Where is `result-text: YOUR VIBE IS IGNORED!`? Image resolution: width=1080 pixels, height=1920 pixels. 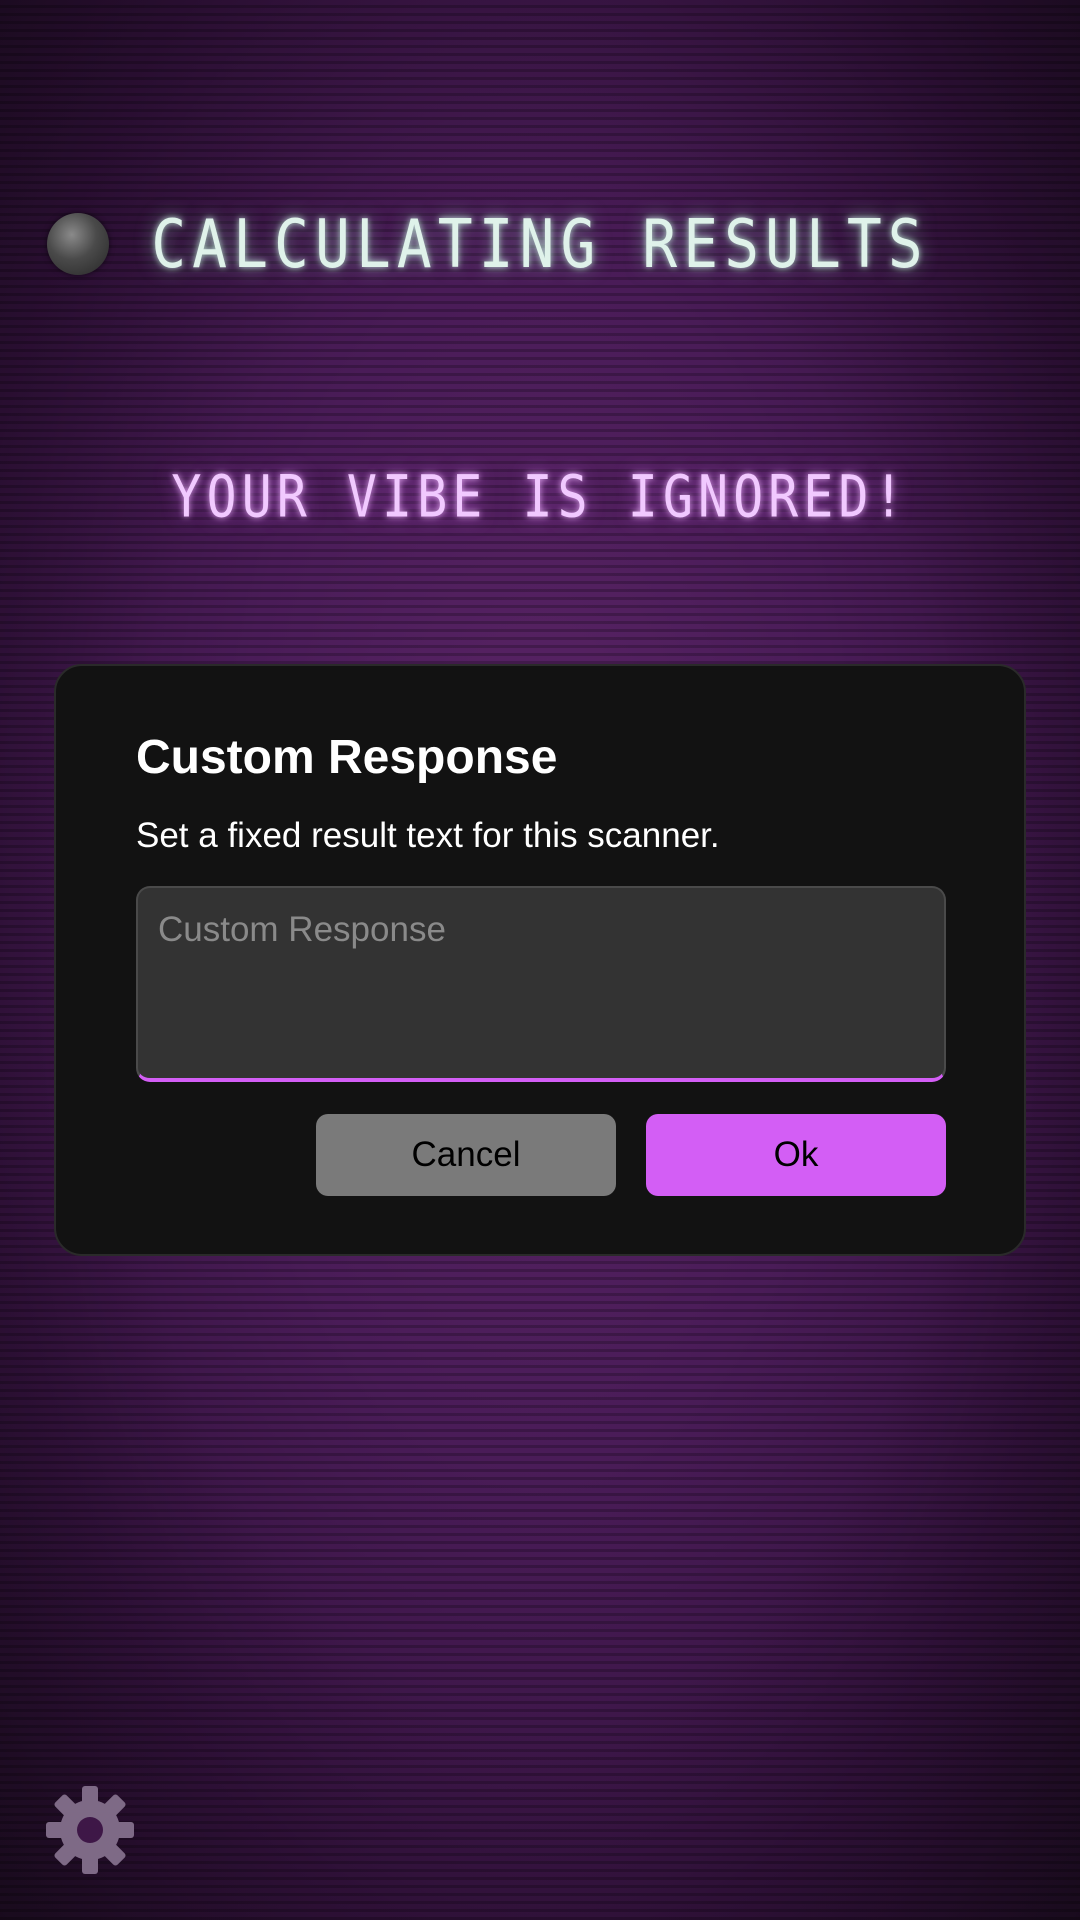
result-text: YOUR VIBE IS IGNORED! is located at coordinates (540, 497).